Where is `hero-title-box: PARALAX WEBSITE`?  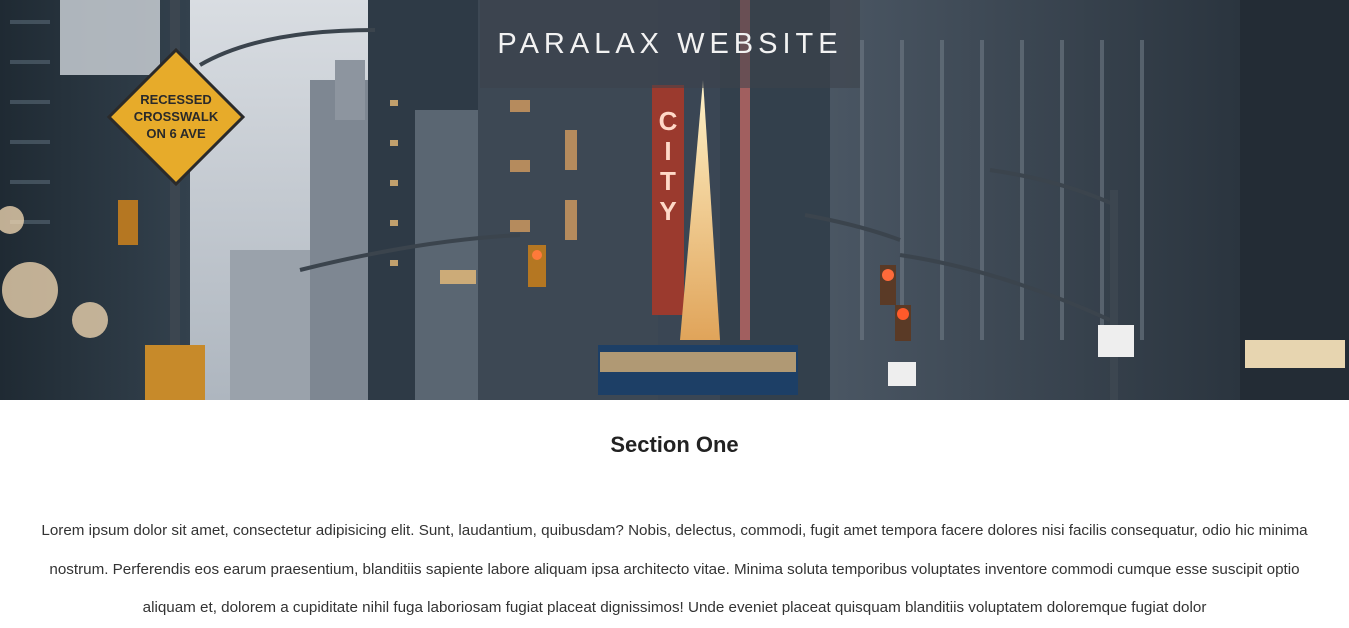
hero-title-box: PARALAX WEBSITE is located at coordinates (670, 44).